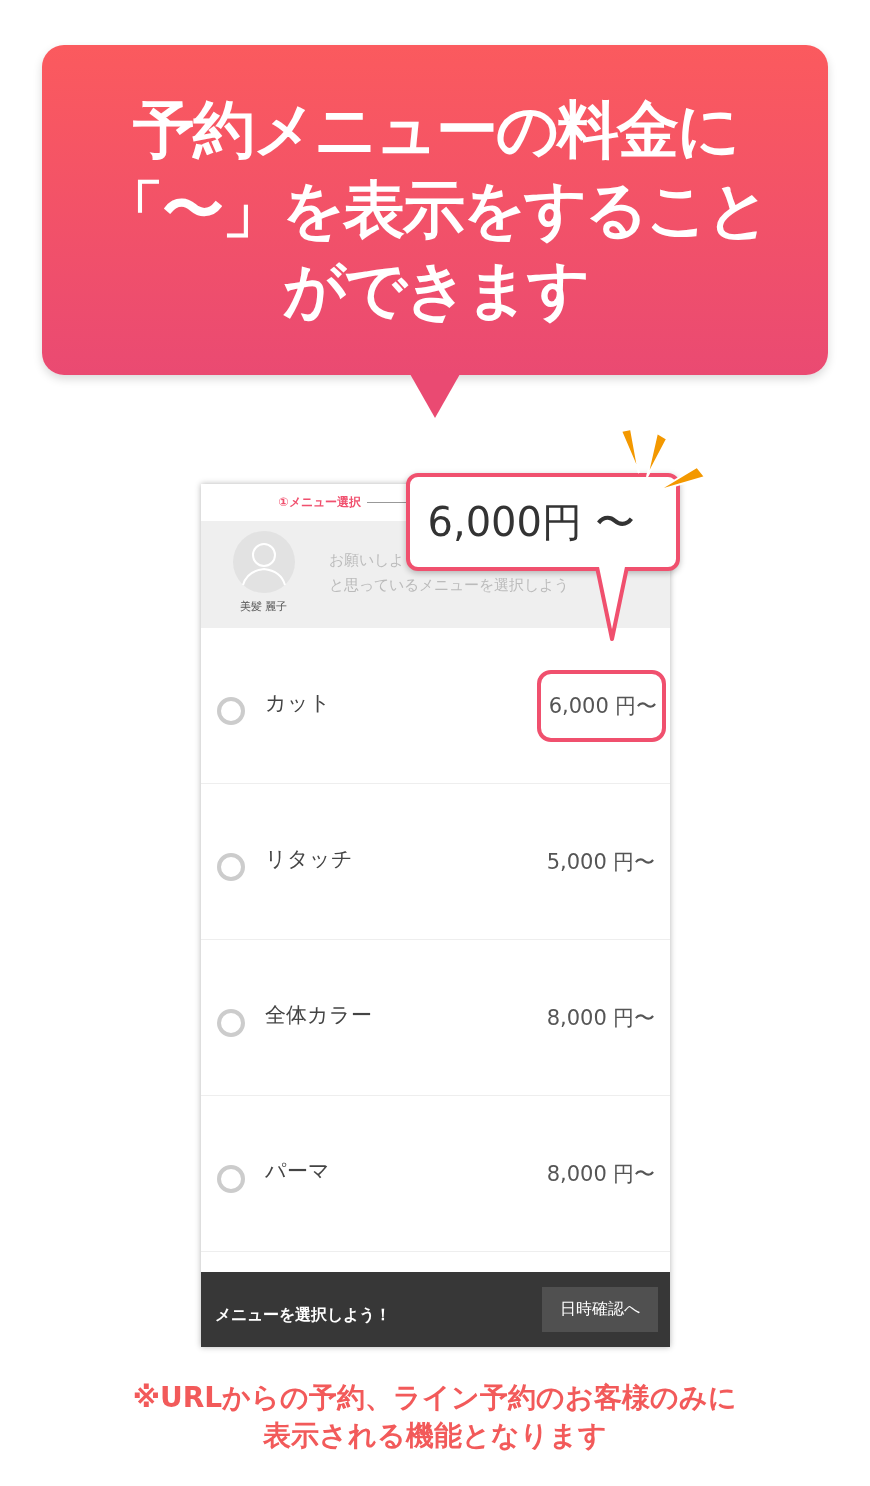 The image size is (870, 1486). I want to click on step-label: ①メニュー選択, so click(319, 502).